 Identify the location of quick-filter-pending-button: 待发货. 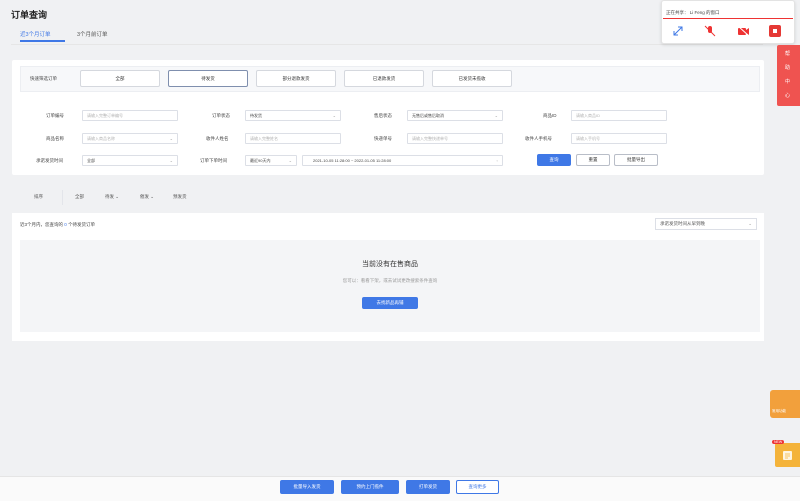
(208, 78).